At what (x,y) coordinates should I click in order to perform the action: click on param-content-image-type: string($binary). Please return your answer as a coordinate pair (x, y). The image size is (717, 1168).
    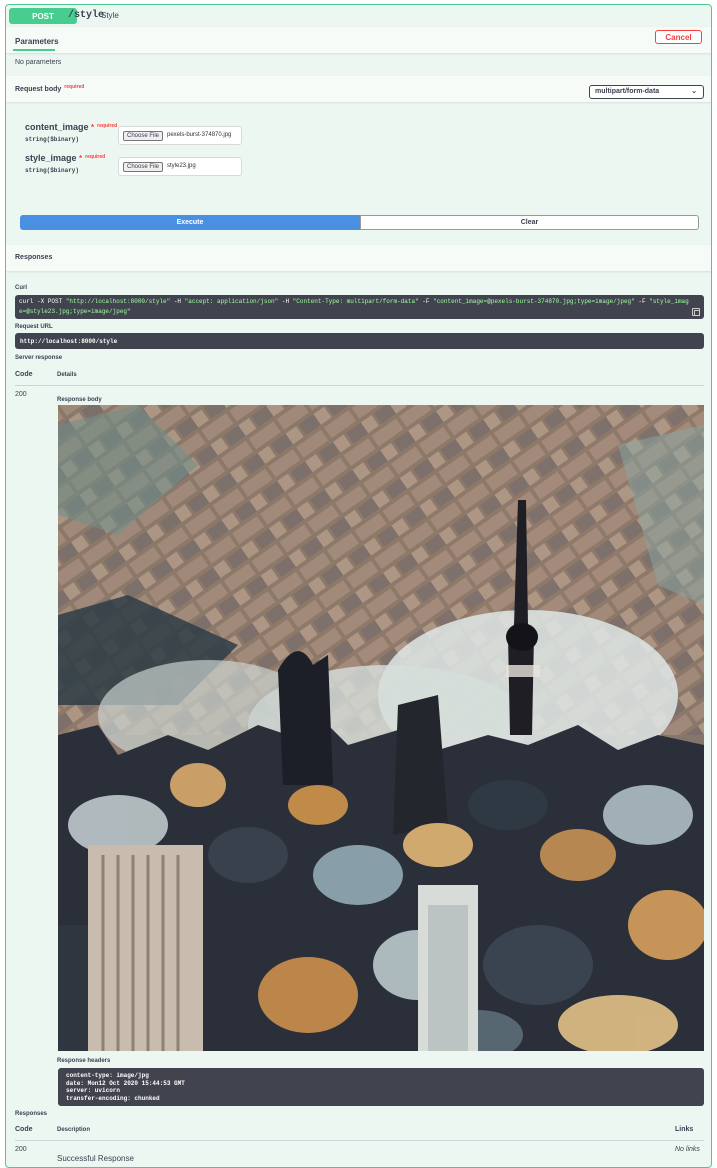
    Looking at the image, I should click on (52, 139).